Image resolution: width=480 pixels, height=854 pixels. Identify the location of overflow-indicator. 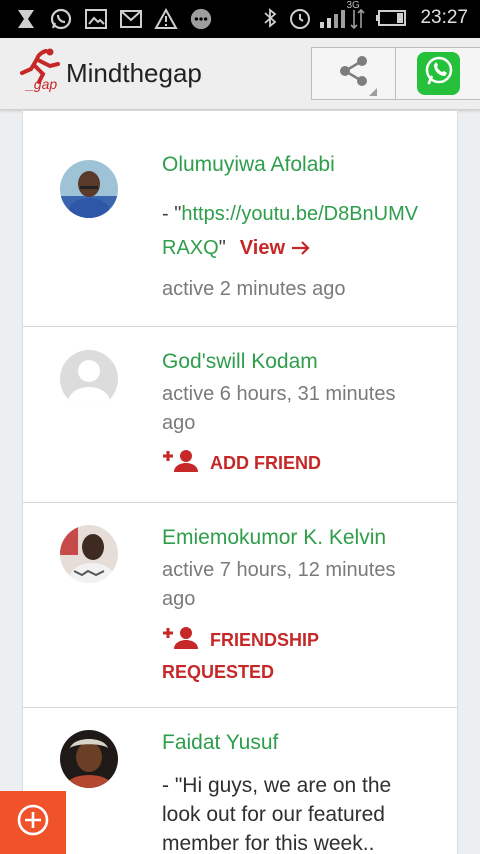
(373, 92).